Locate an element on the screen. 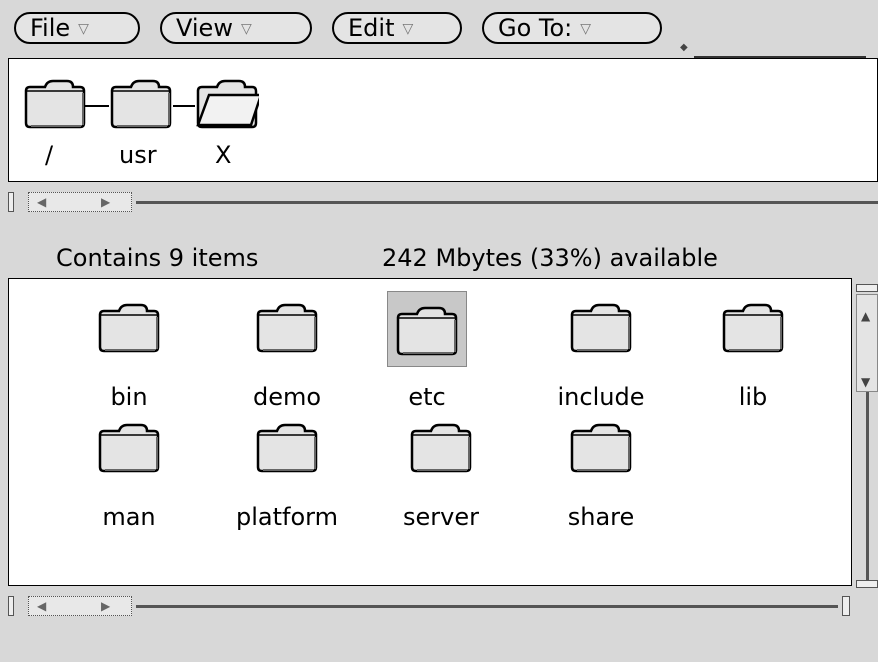 The image size is (878, 662). folder-item-label: lib is located at coordinates (753, 397).